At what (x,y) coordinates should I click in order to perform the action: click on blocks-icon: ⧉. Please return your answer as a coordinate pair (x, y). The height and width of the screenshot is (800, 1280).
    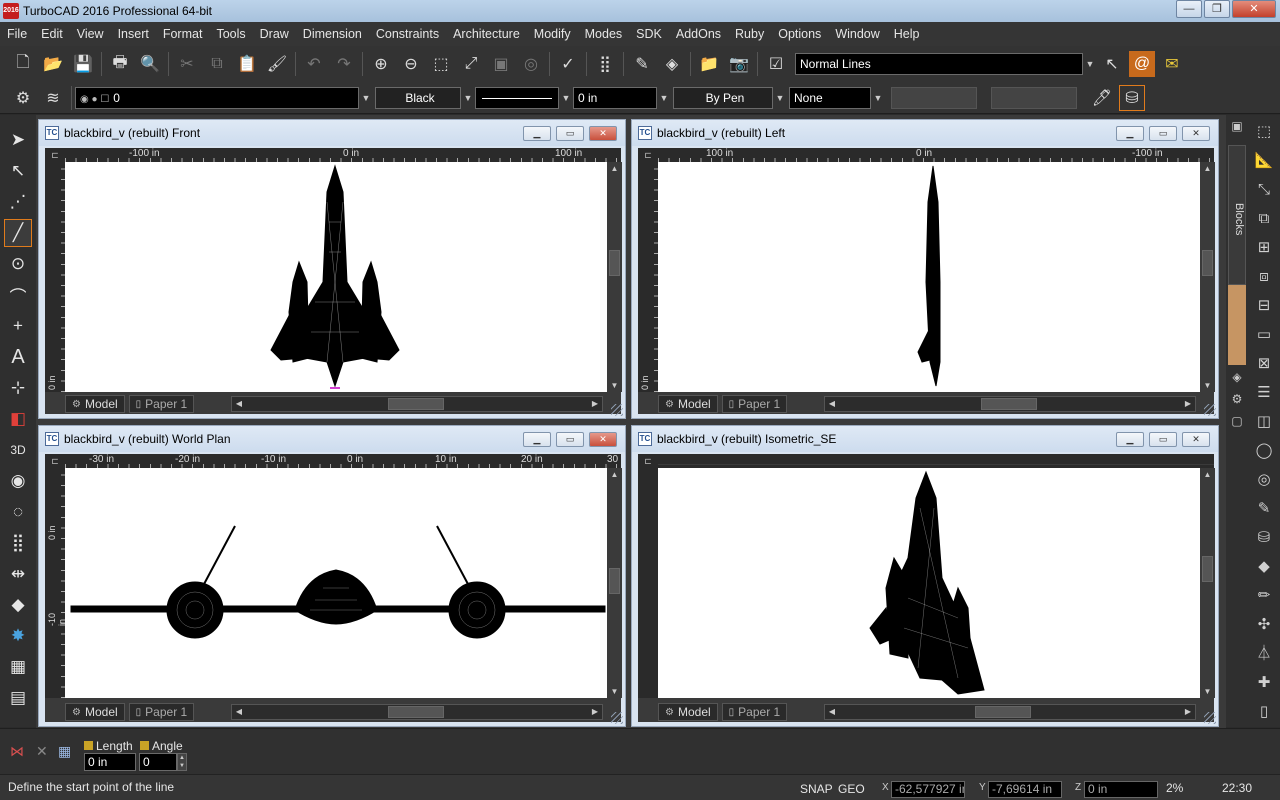
    Looking at the image, I should click on (1264, 218).